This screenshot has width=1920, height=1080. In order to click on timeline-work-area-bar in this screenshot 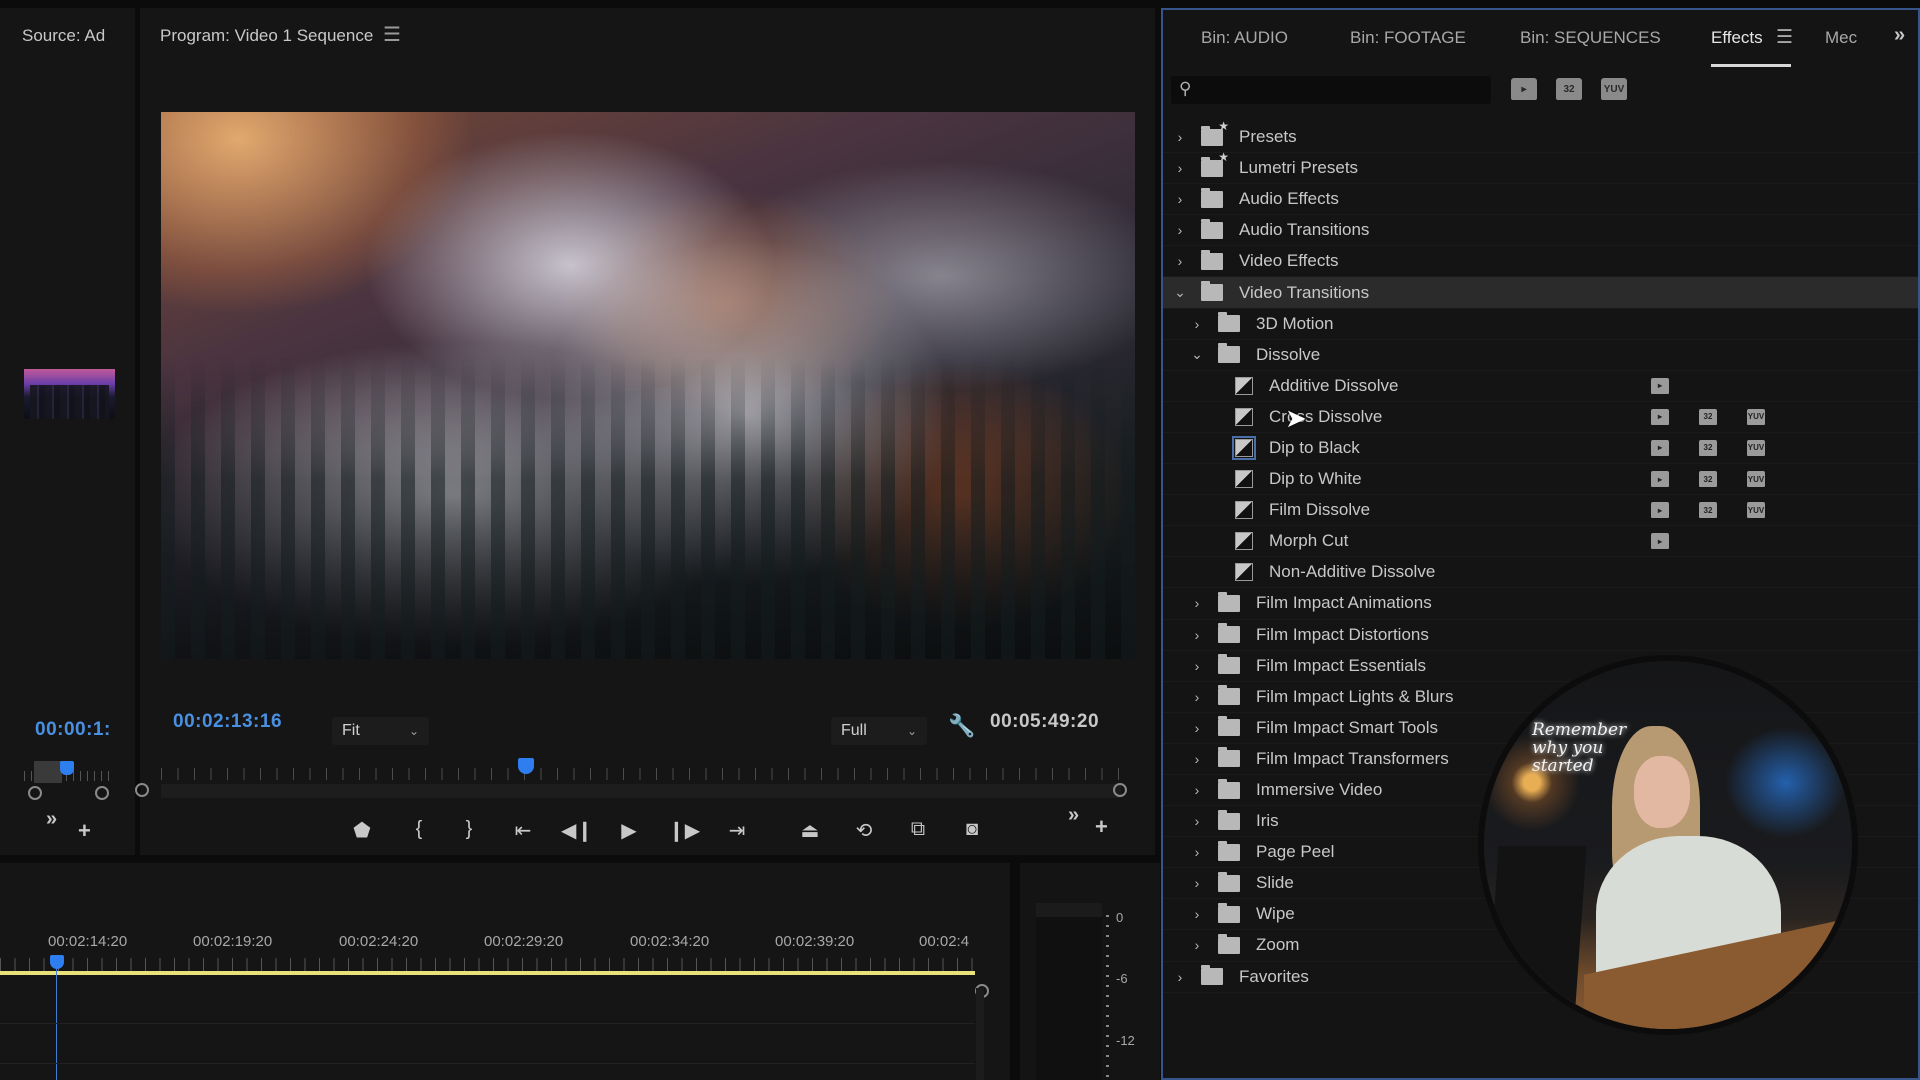, I will do `click(487, 973)`.